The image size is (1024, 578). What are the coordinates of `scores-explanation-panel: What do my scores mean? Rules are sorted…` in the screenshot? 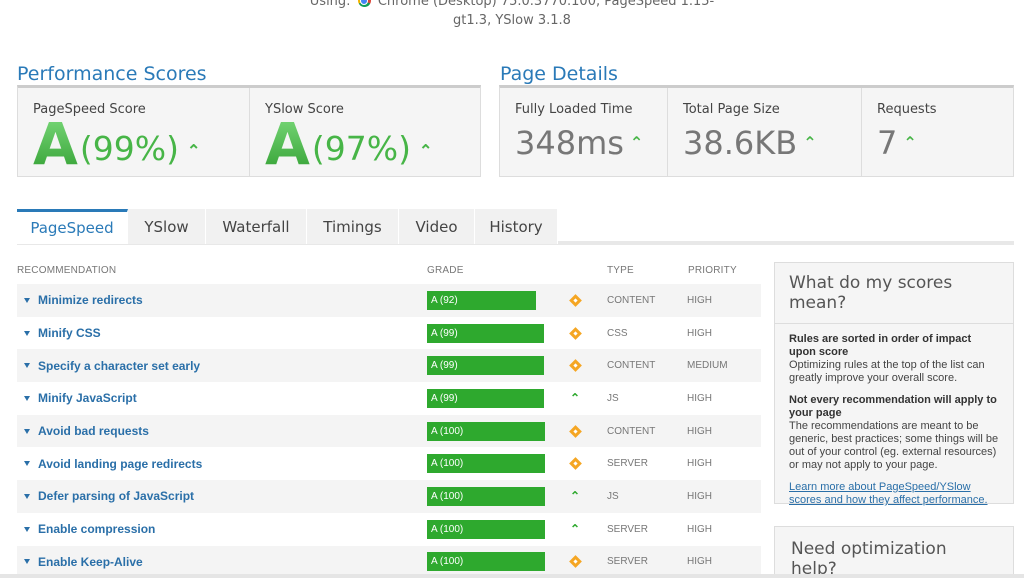 It's located at (894, 384).